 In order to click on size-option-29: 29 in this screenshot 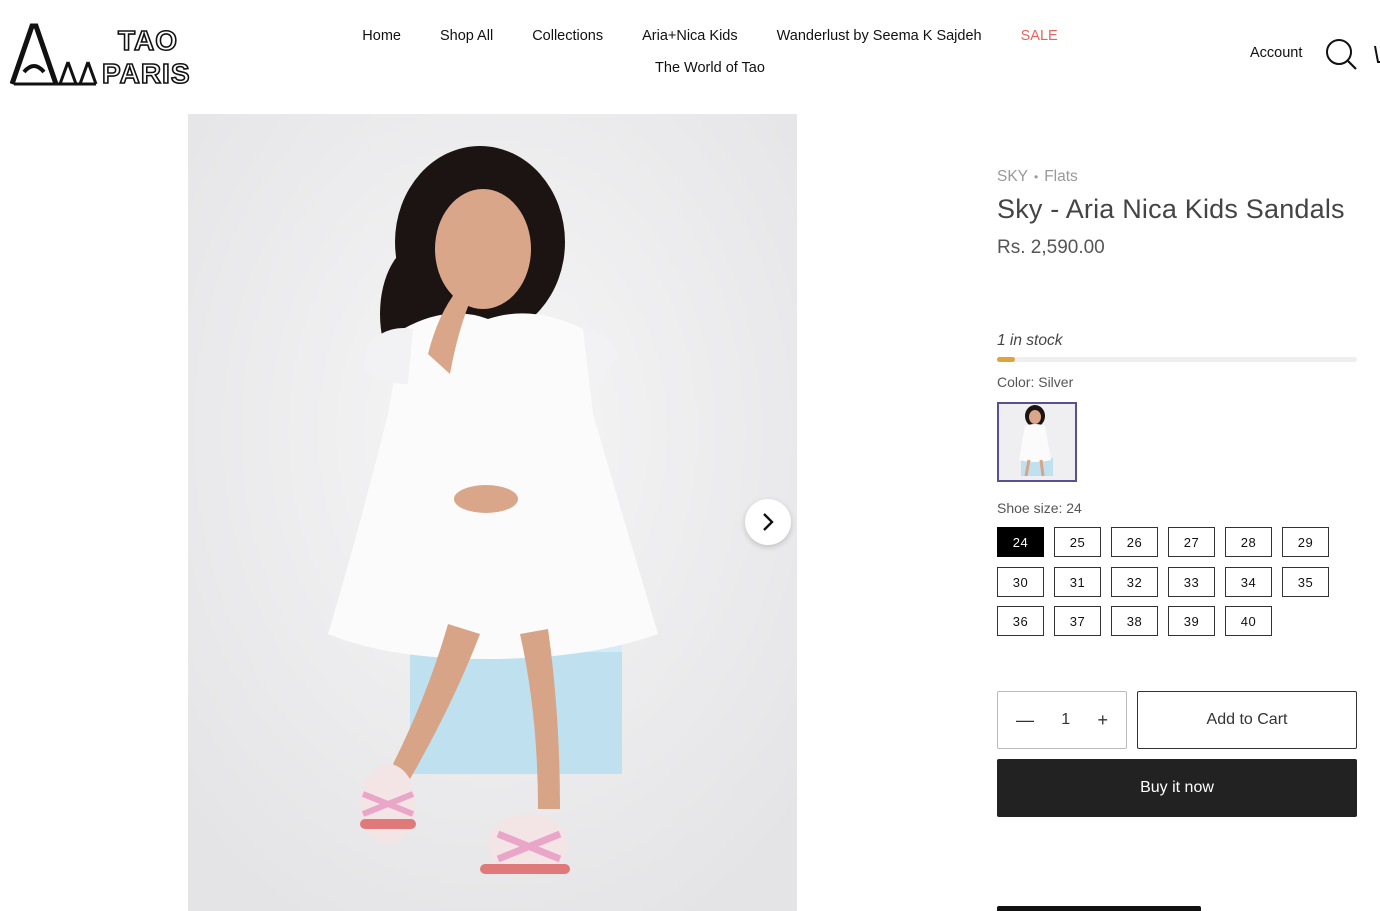, I will do `click(1305, 542)`.